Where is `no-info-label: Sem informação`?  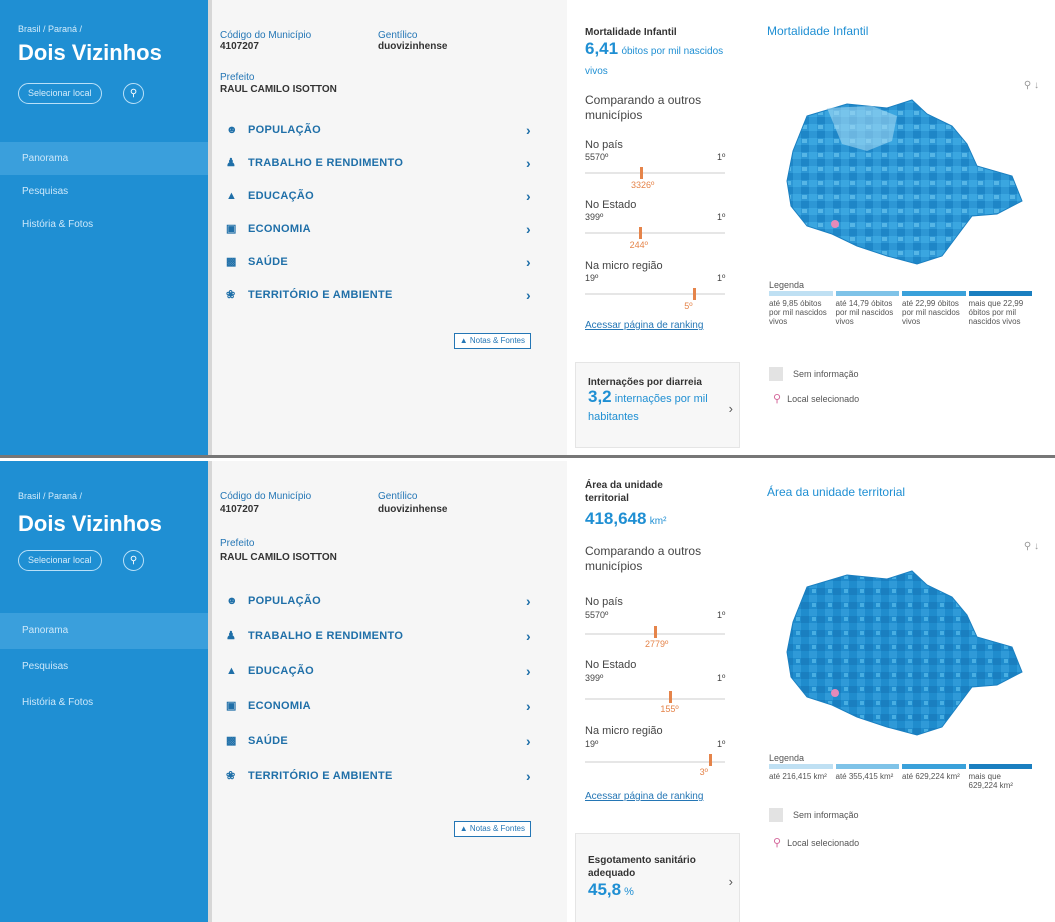 no-info-label: Sem informação is located at coordinates (826, 374).